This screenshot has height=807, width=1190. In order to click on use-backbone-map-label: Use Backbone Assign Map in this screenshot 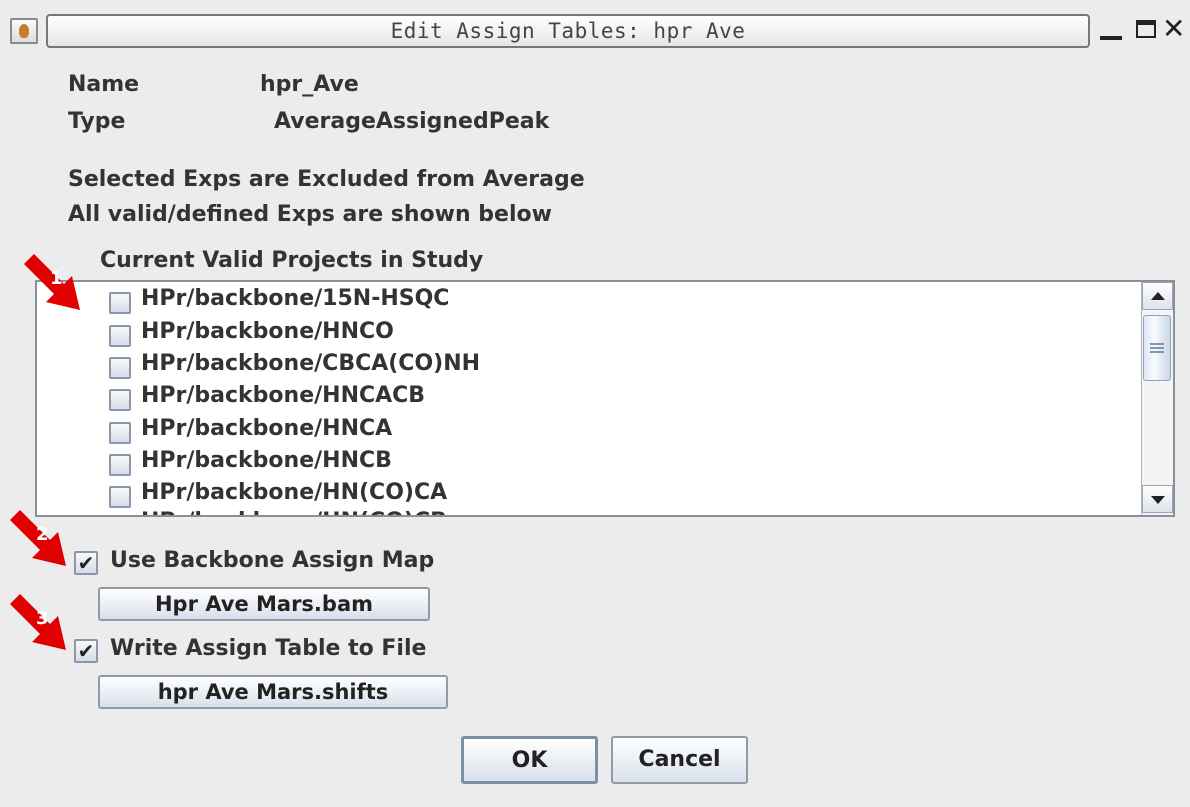, I will do `click(272, 560)`.